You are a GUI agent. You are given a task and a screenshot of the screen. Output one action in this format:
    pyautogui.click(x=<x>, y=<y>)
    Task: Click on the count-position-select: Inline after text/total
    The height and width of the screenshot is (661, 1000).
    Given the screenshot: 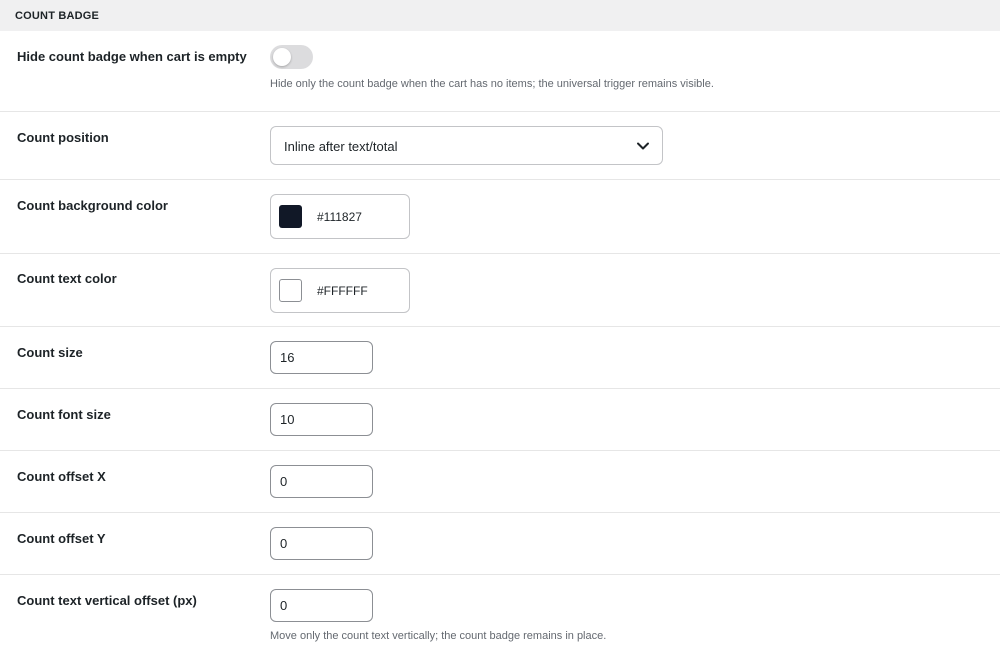 What is the action you would take?
    pyautogui.click(x=466, y=145)
    